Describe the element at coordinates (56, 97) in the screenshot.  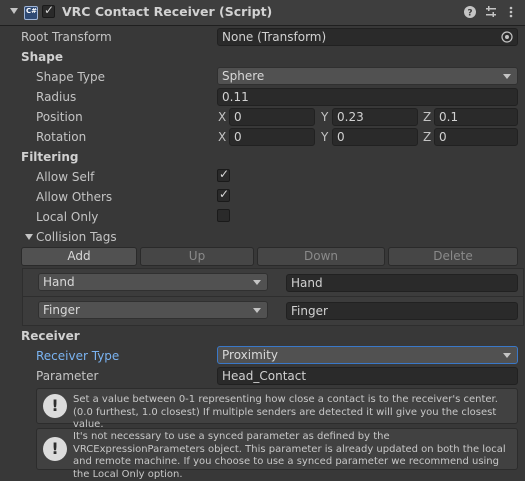
I see `radius-label: Radius` at that location.